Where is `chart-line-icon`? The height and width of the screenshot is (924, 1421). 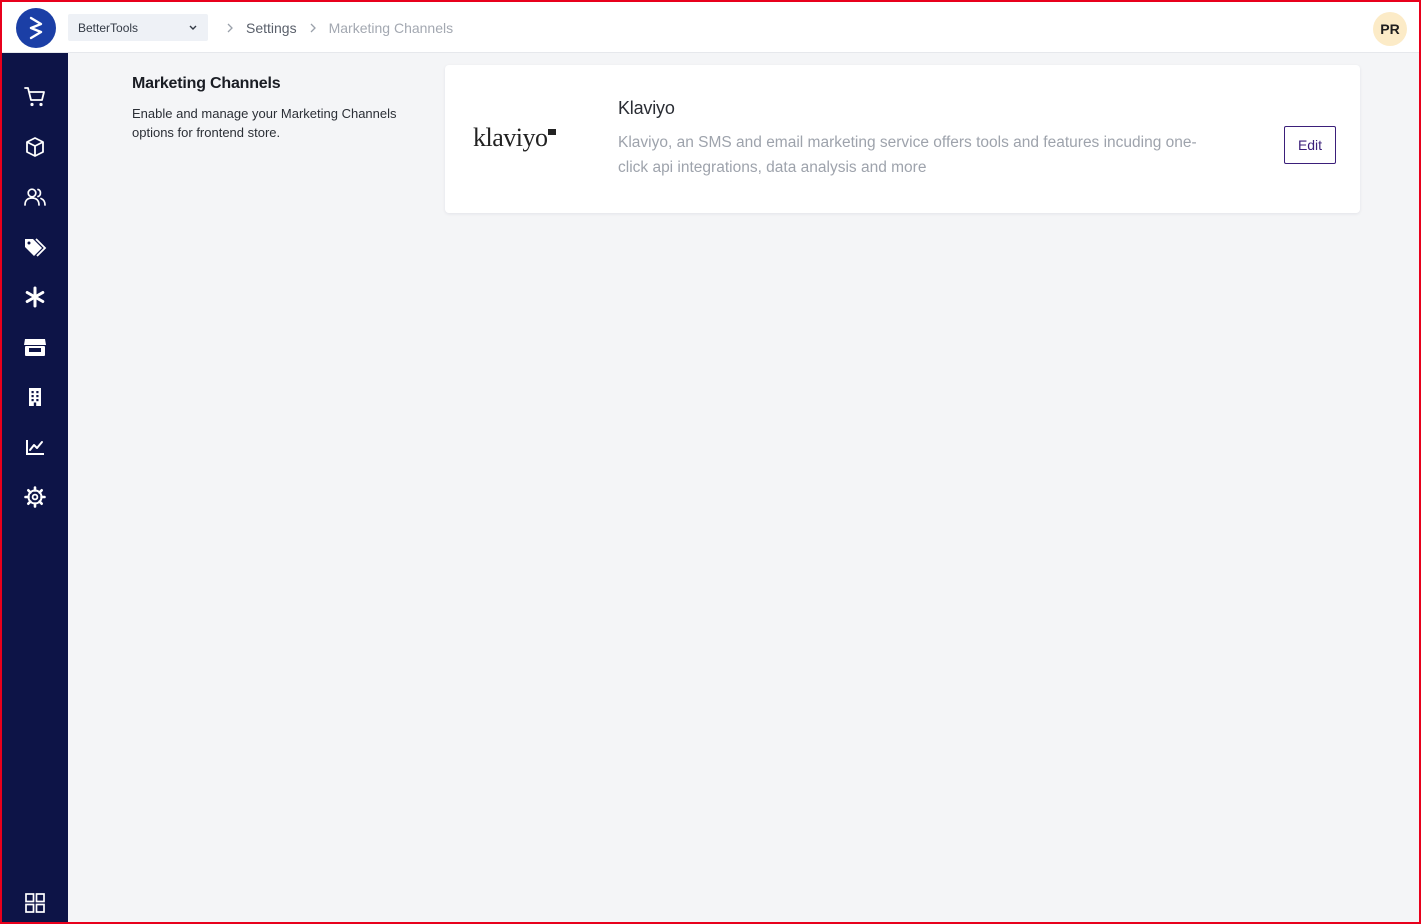
chart-line-icon is located at coordinates (35, 447).